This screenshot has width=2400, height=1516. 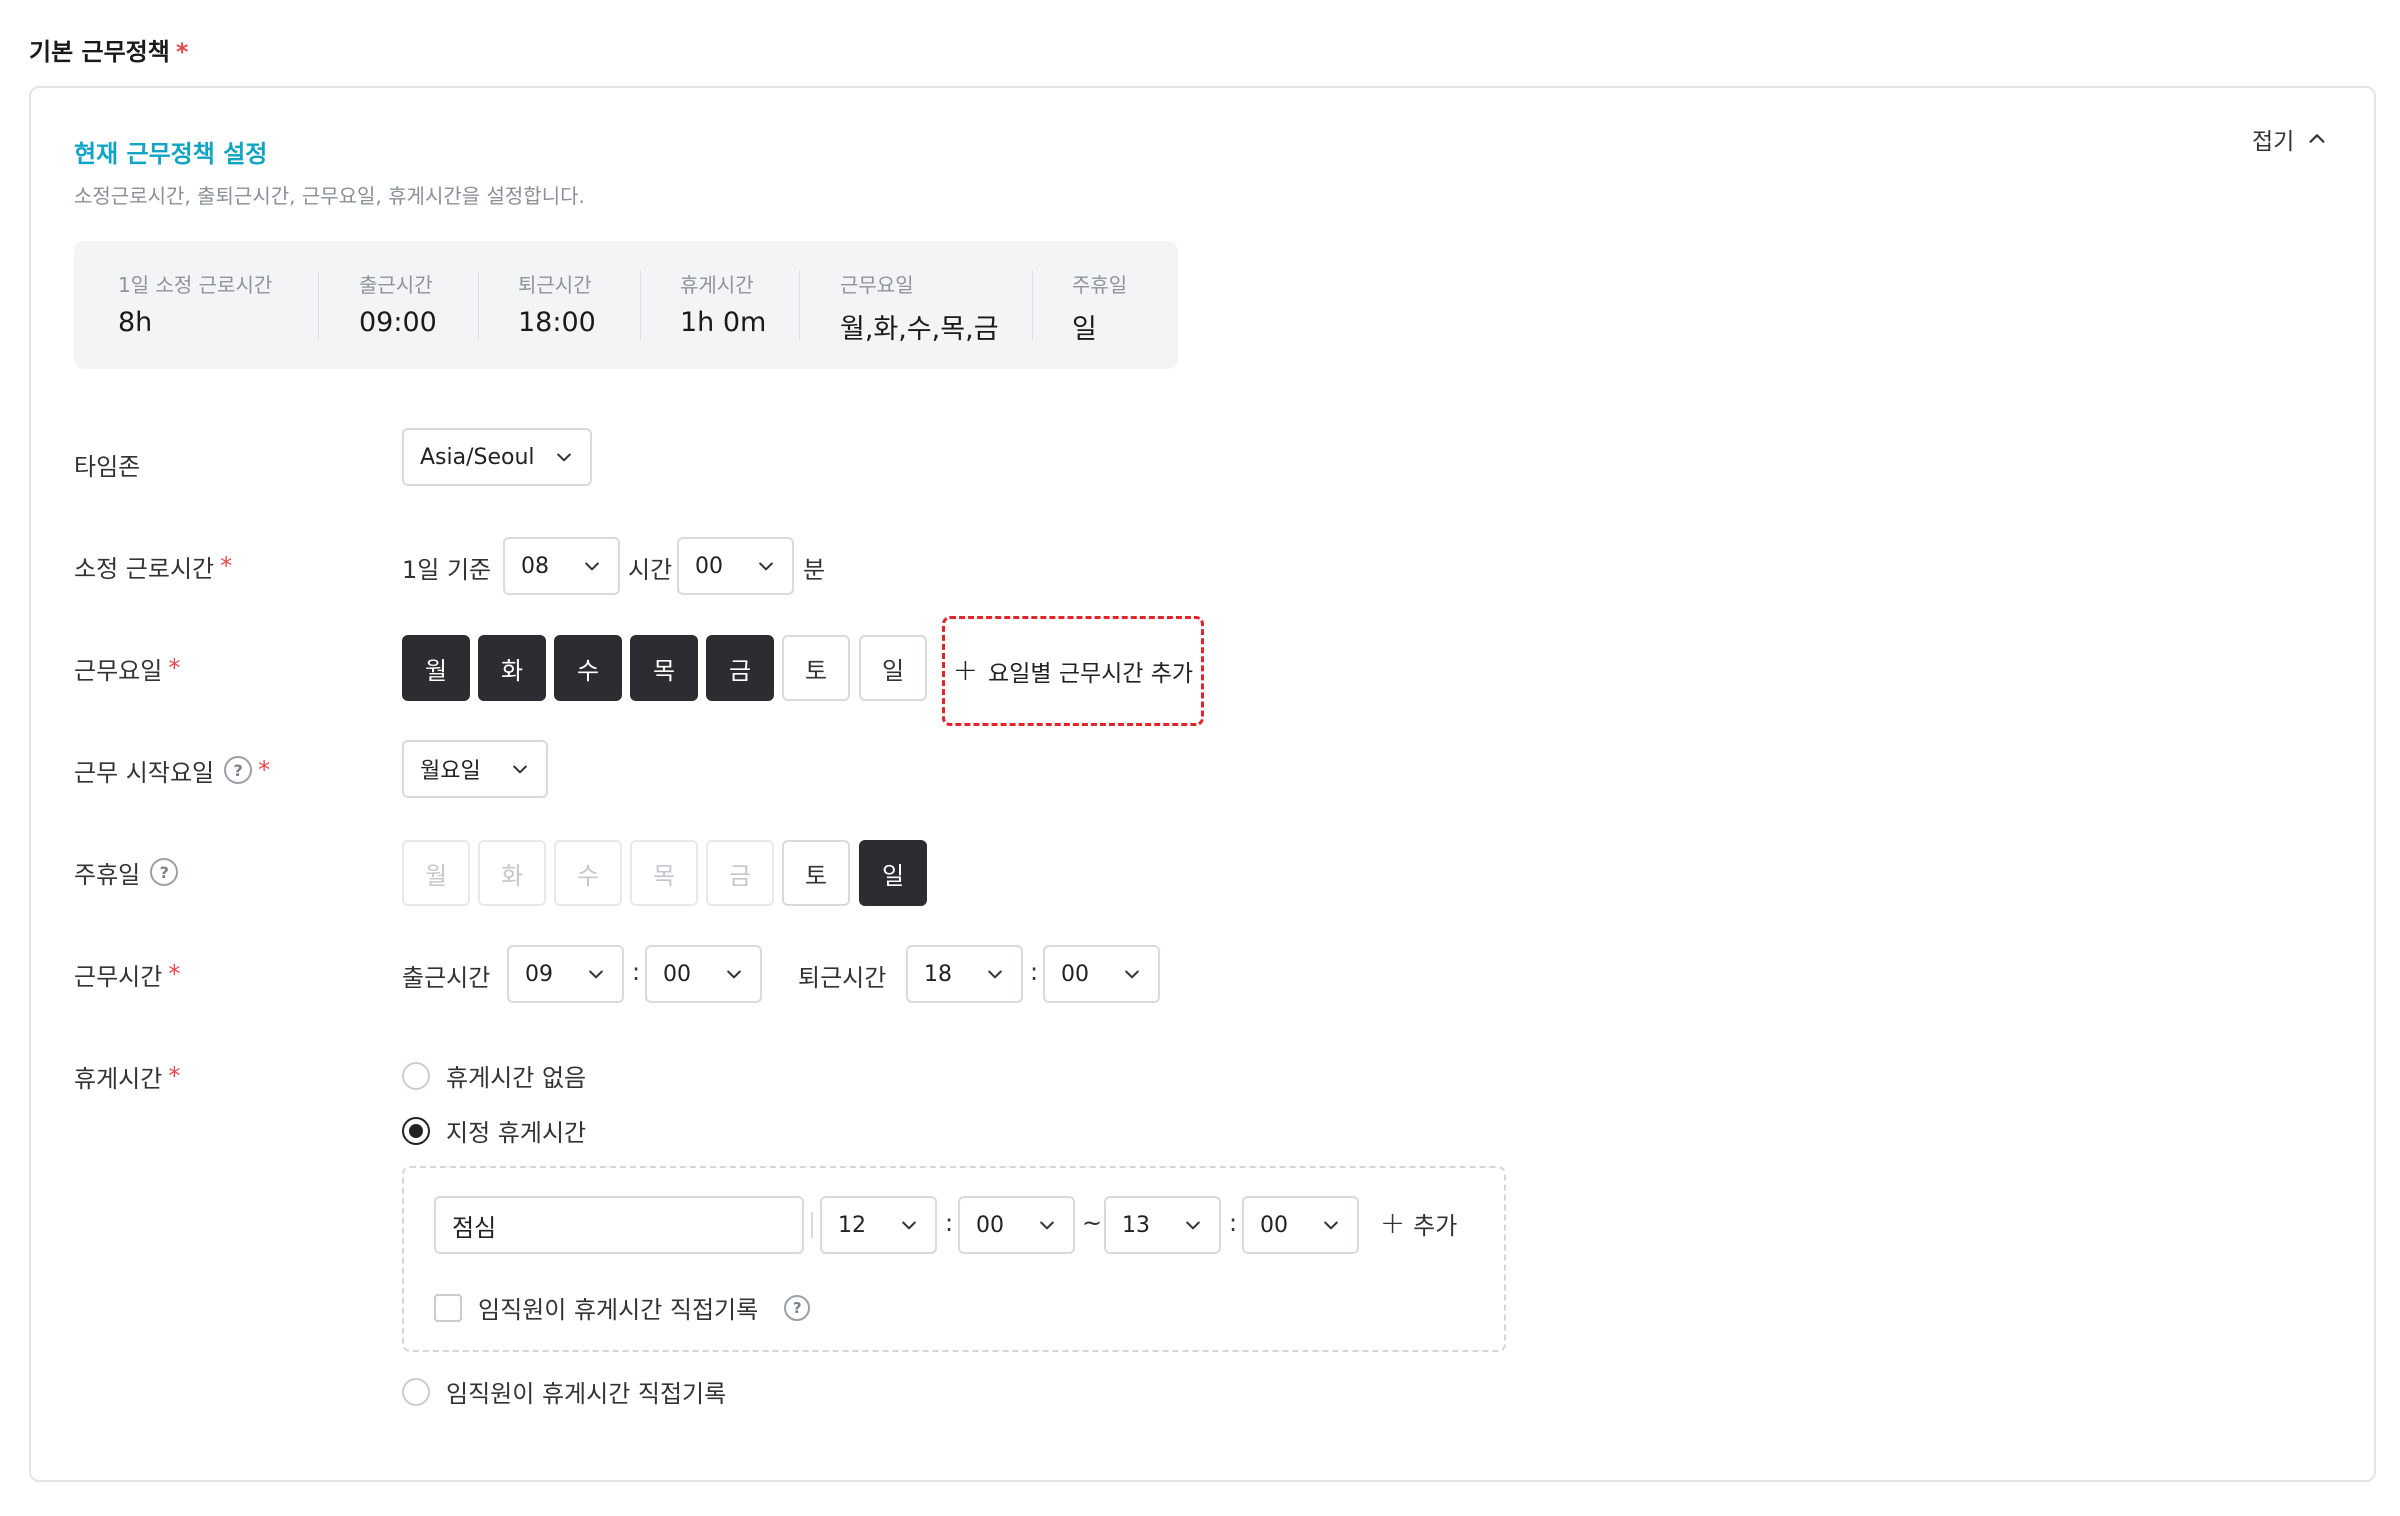 I want to click on work-day-toggle-0: 월, so click(x=436, y=668).